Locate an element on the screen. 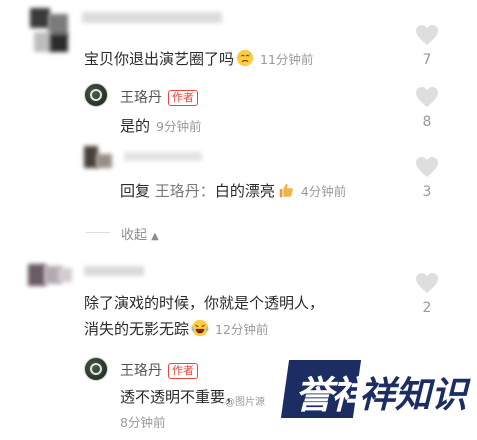  like-button: 7 is located at coordinates (427, 46).